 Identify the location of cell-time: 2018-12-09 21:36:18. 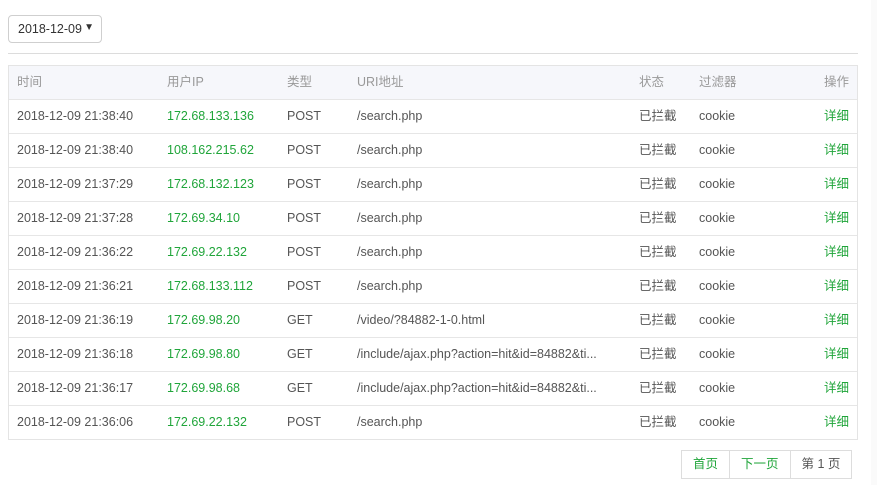
(75, 354).